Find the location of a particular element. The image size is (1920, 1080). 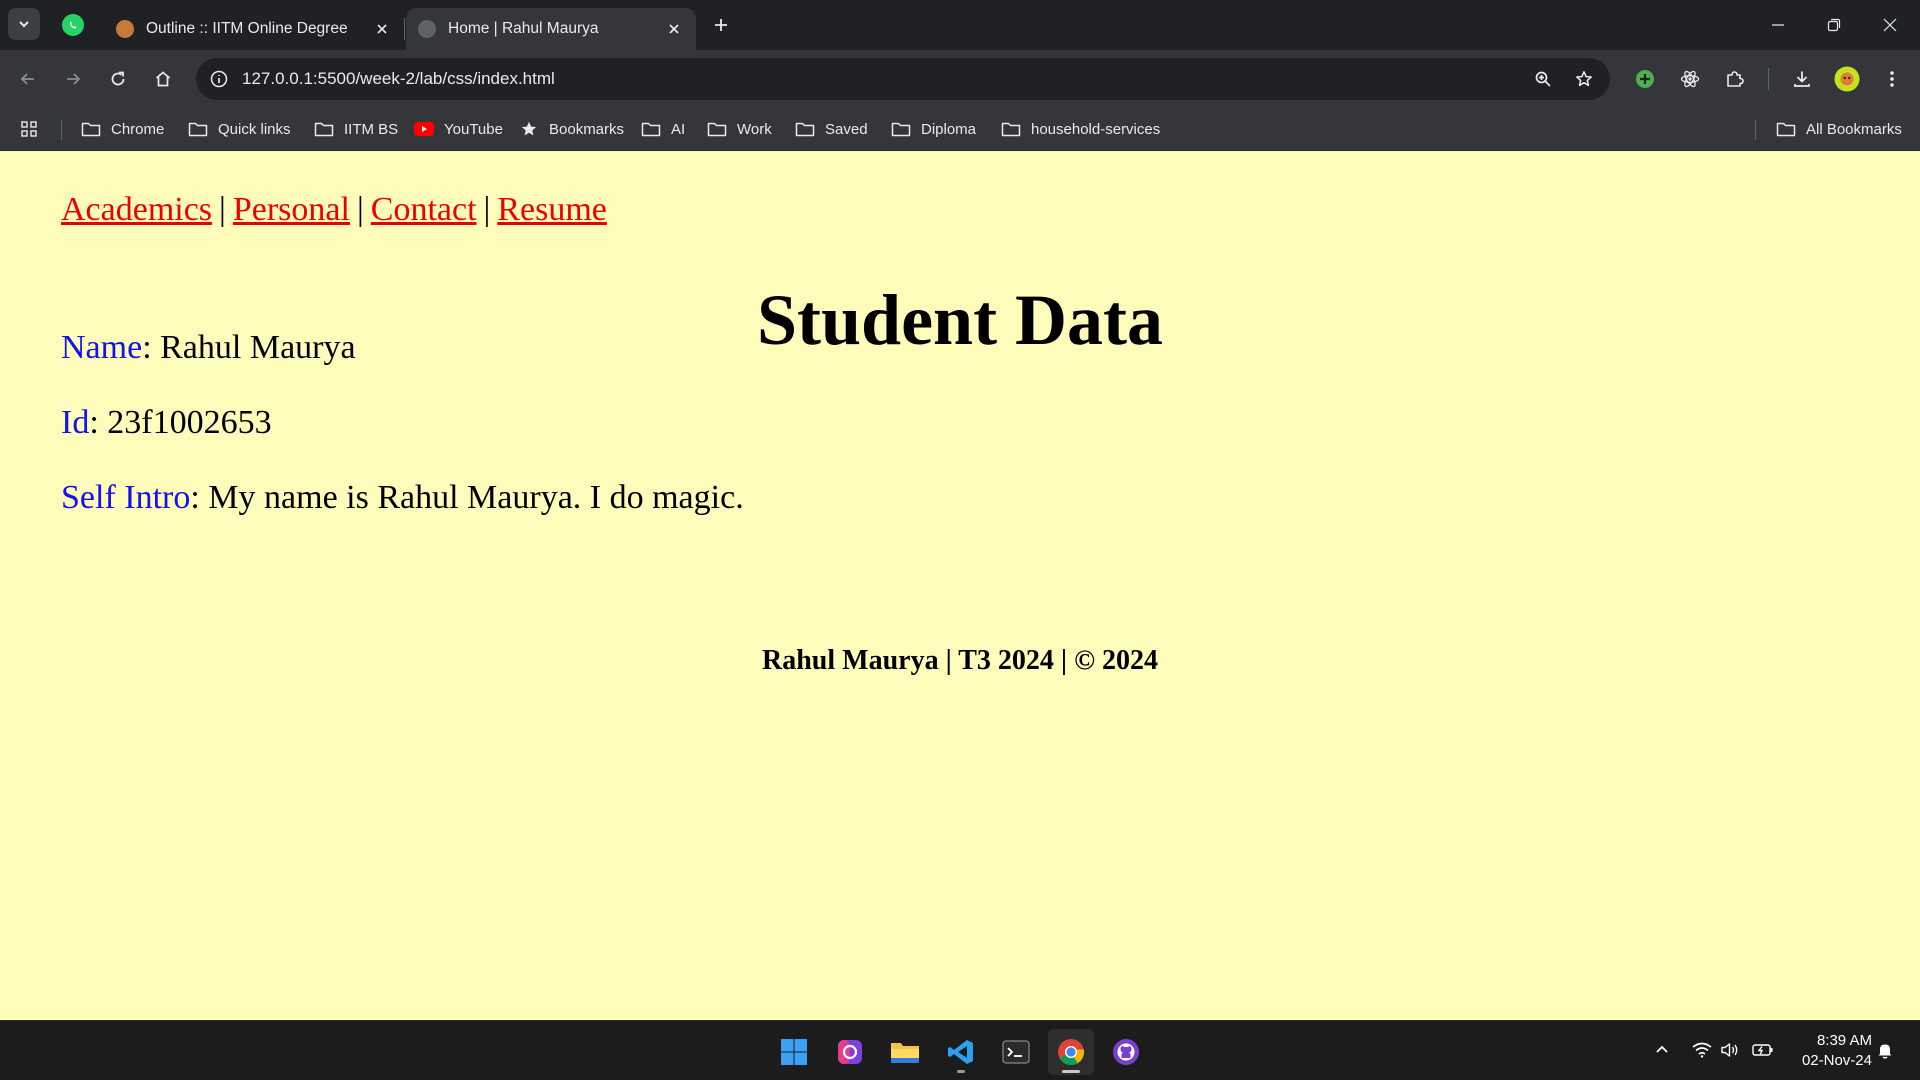

site-info-button is located at coordinates (219, 79).